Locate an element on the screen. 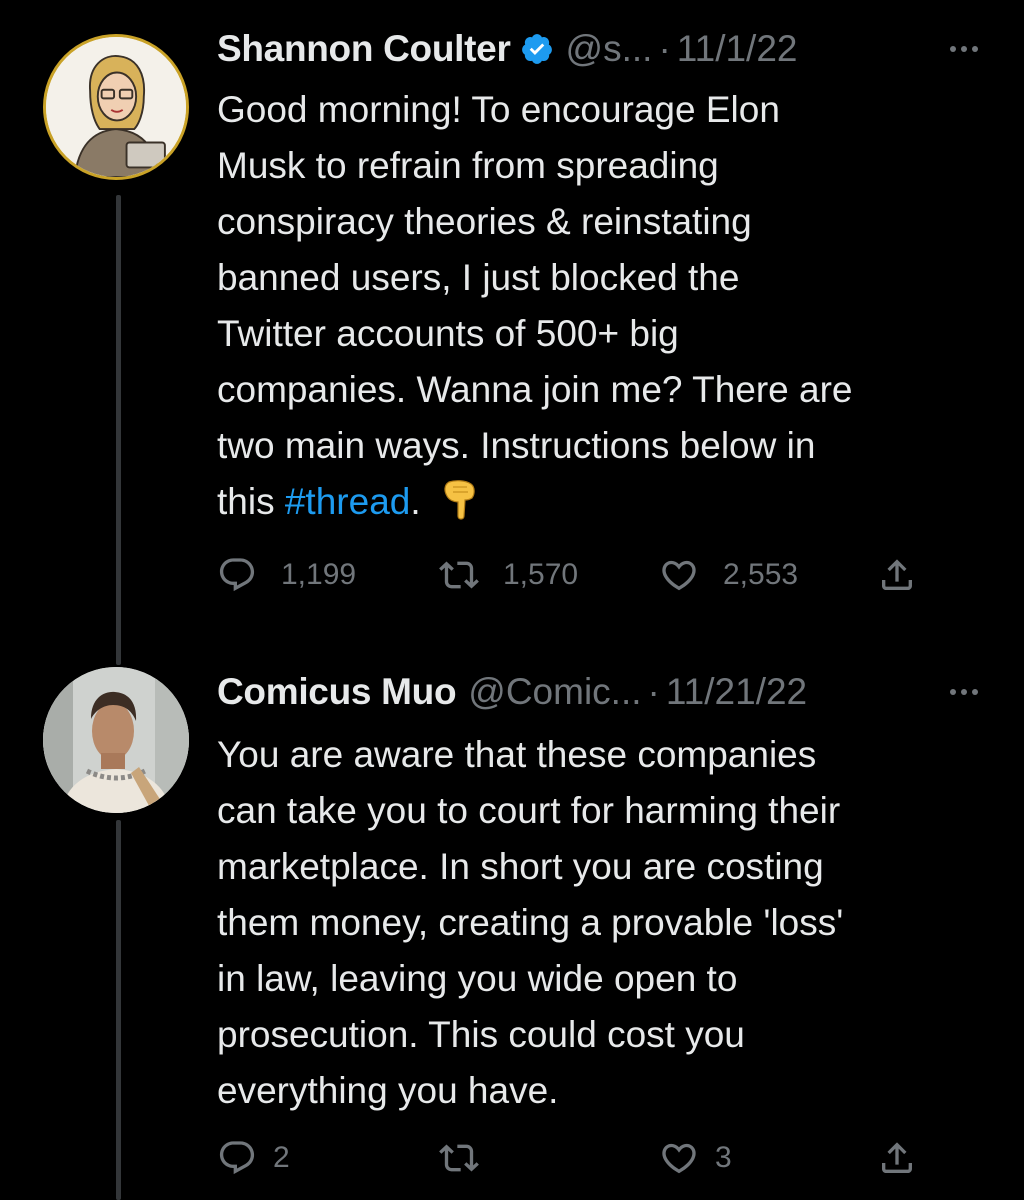 The width and height of the screenshot is (1024, 1200). reply-button: 2 is located at coordinates (253, 1158).